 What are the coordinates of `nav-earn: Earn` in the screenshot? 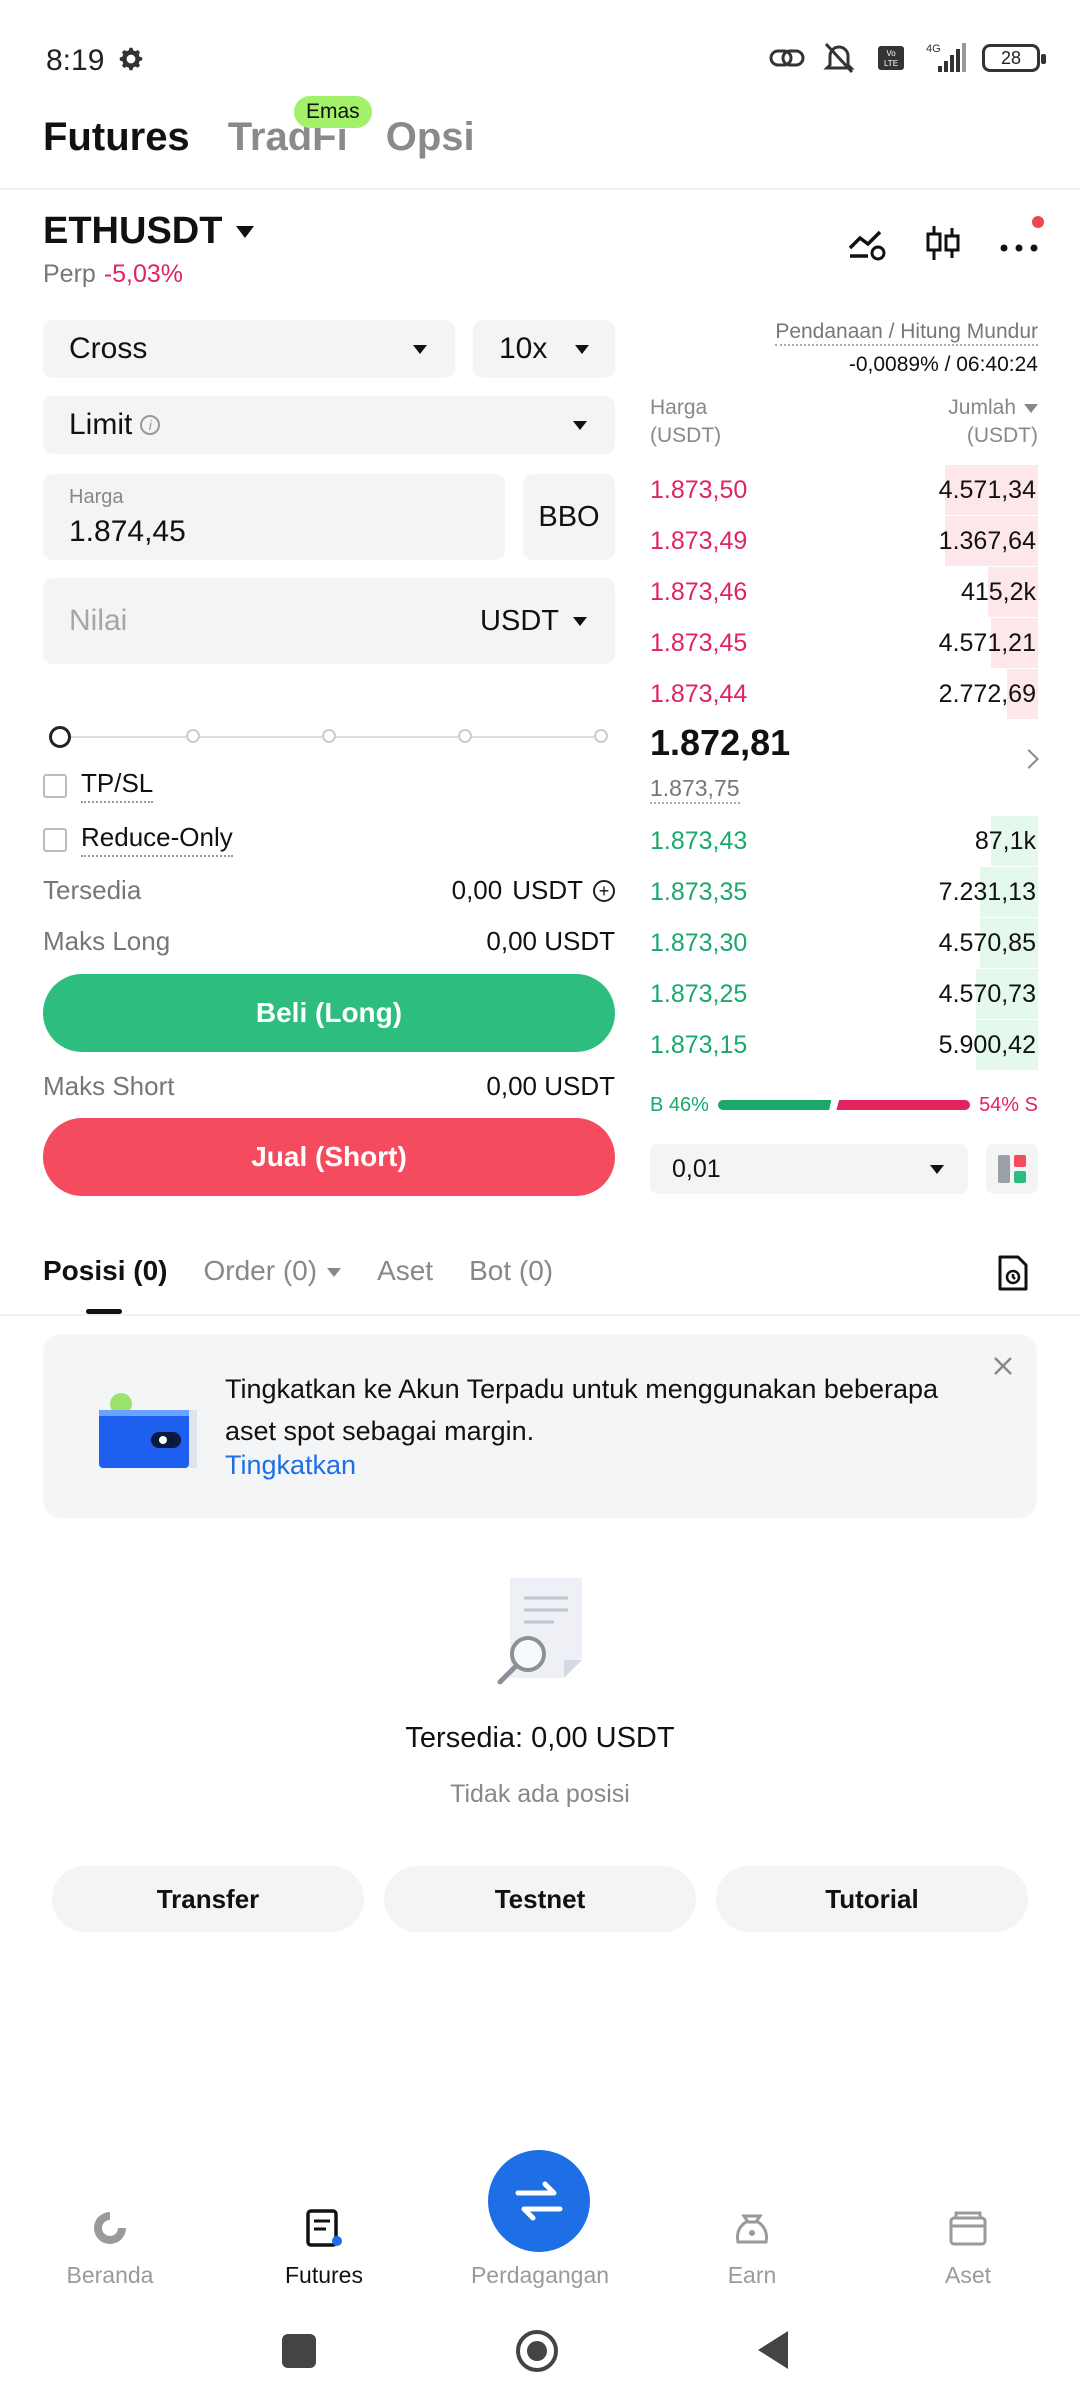 It's located at (752, 2275).